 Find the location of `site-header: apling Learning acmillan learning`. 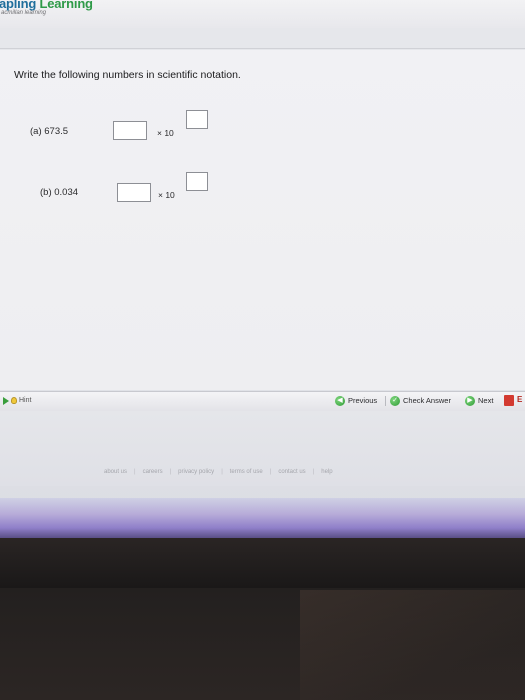

site-header: apling Learning acmillan learning is located at coordinates (262, 14).